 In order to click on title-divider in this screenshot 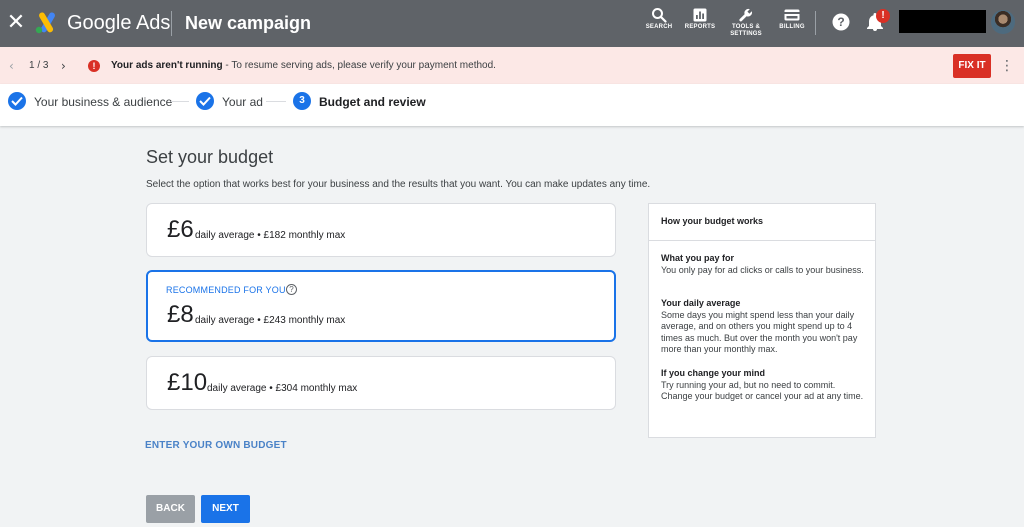, I will do `click(171, 23)`.